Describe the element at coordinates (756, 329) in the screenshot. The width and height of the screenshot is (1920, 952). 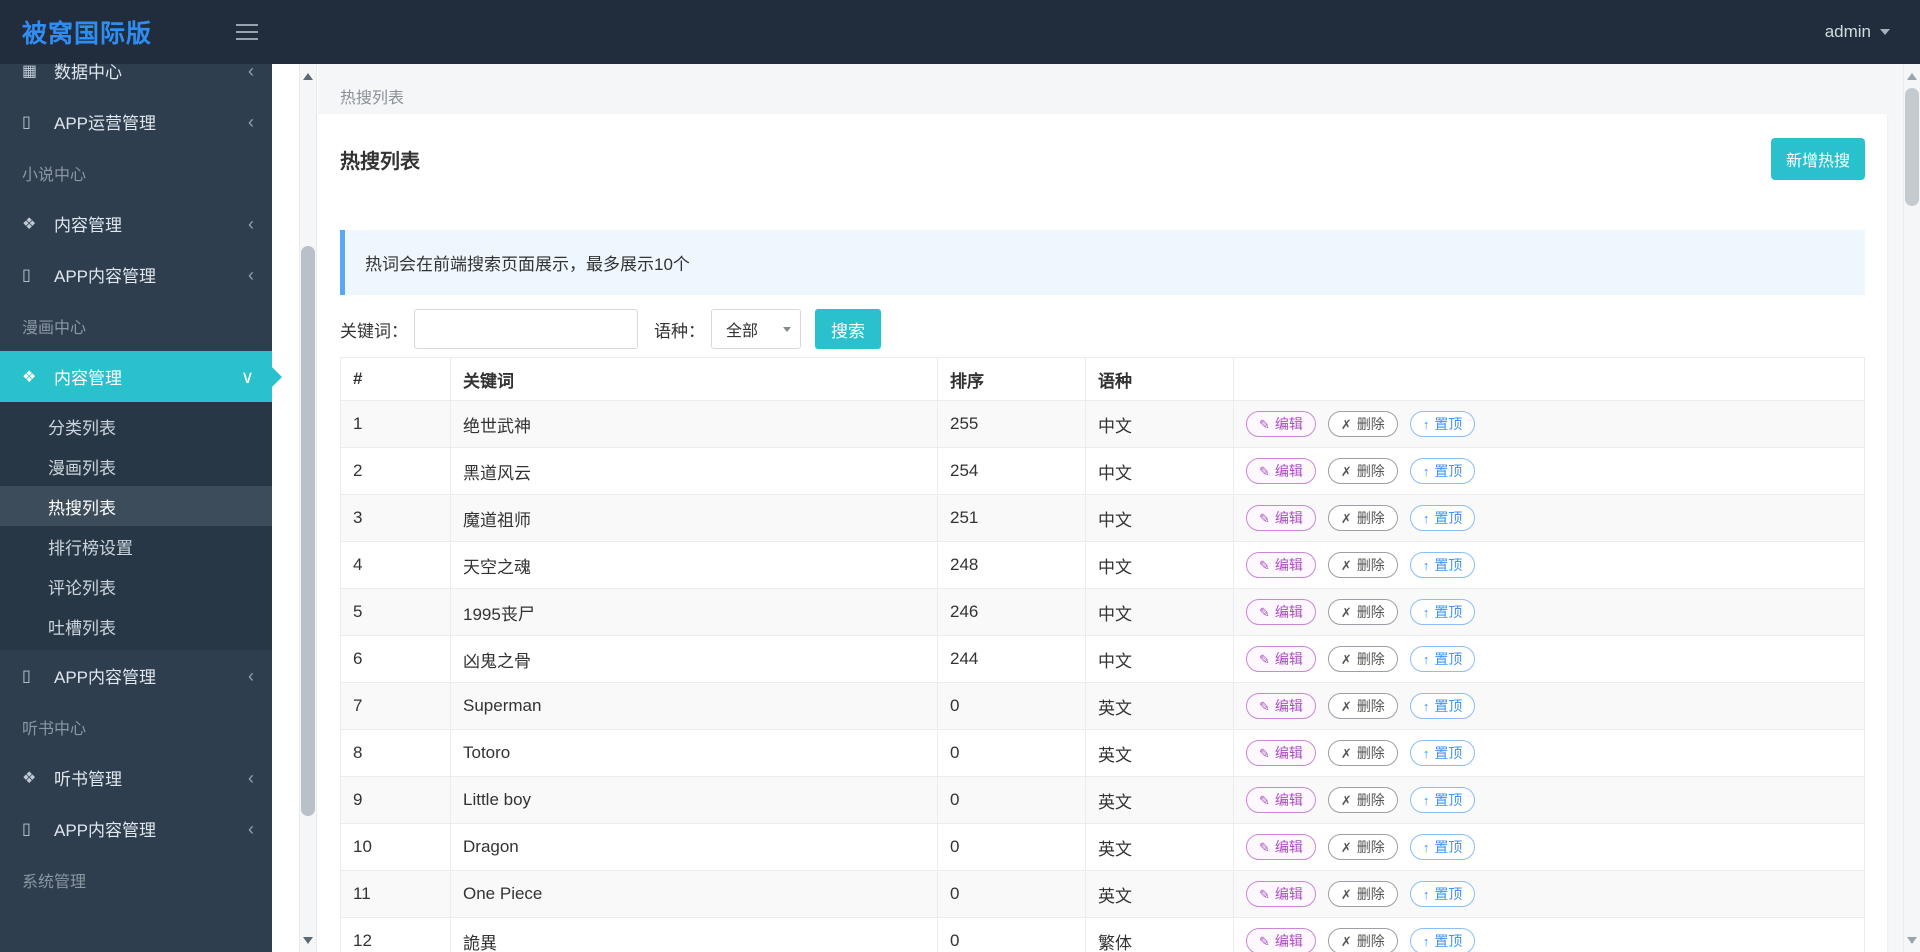
I see `language-select: 全部` at that location.